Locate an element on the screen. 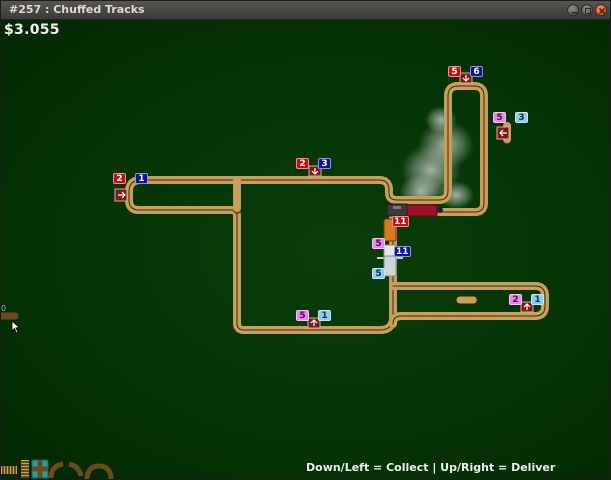 This screenshot has height=480, width=611. station-east is located at coordinates (503, 133).